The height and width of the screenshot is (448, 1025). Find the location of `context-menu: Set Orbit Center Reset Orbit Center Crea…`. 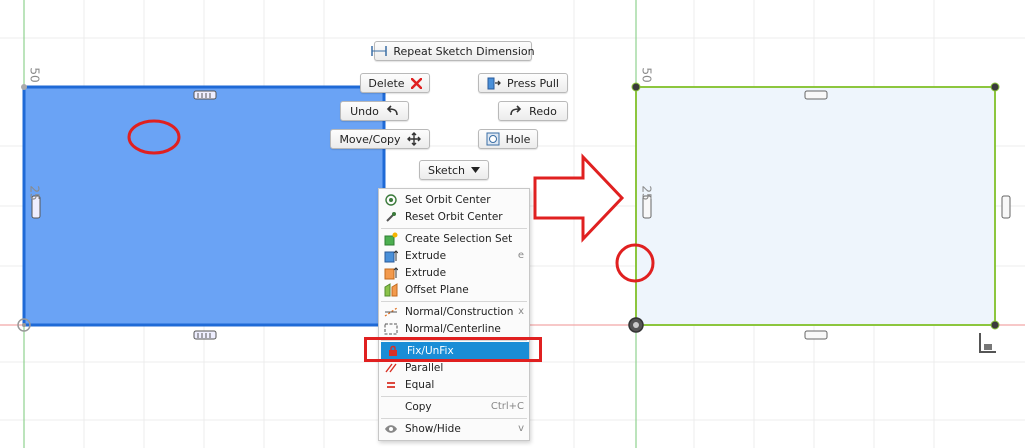

context-menu: Set Orbit Center Reset Orbit Center Crea… is located at coordinates (454, 314).